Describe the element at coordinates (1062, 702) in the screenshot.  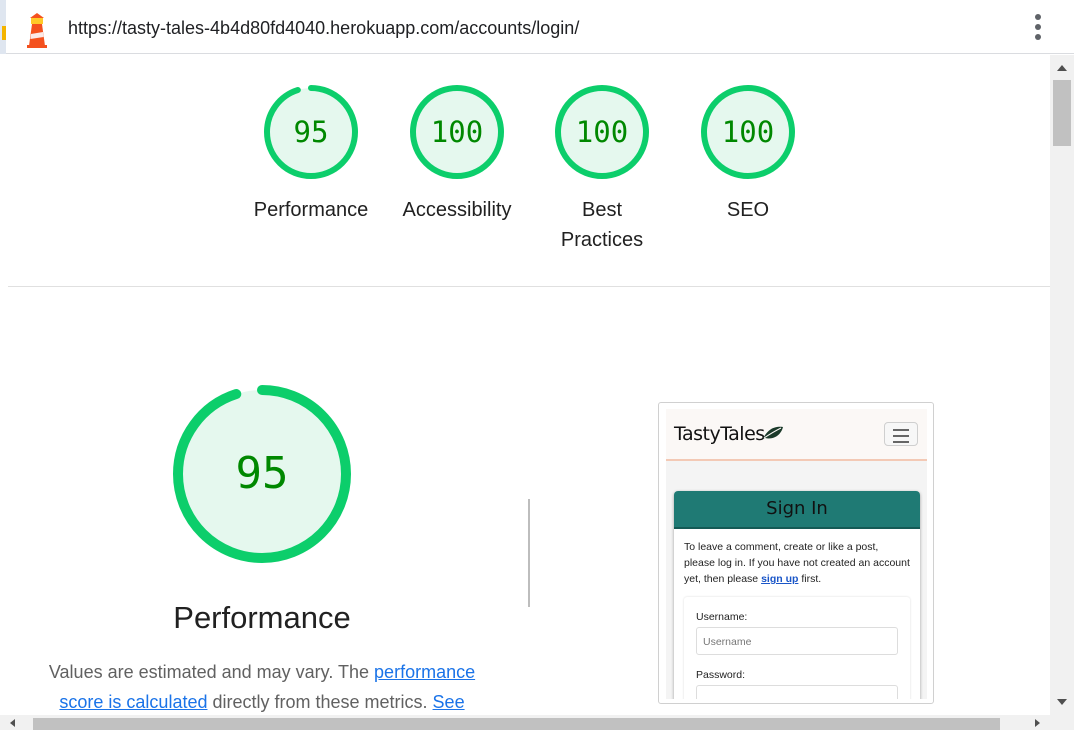
I see `scroll-down-icon` at that location.